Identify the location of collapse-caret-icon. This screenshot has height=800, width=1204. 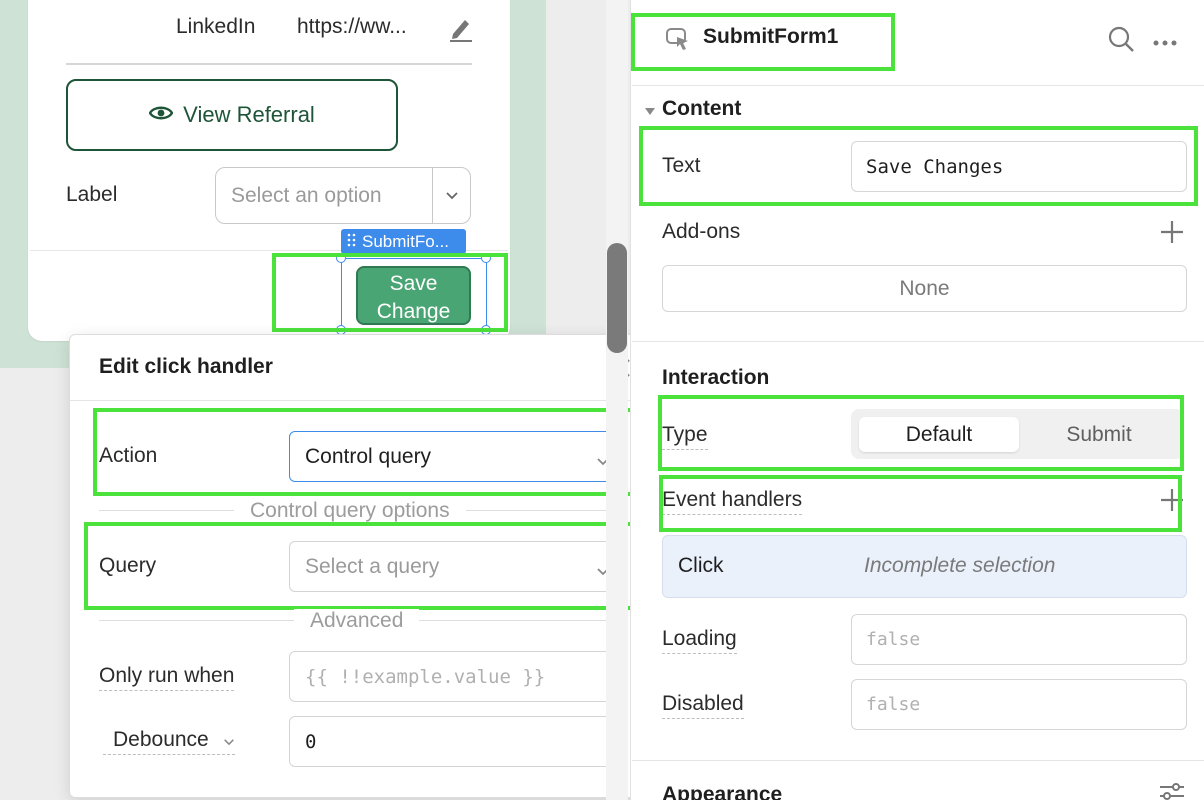
(650, 112).